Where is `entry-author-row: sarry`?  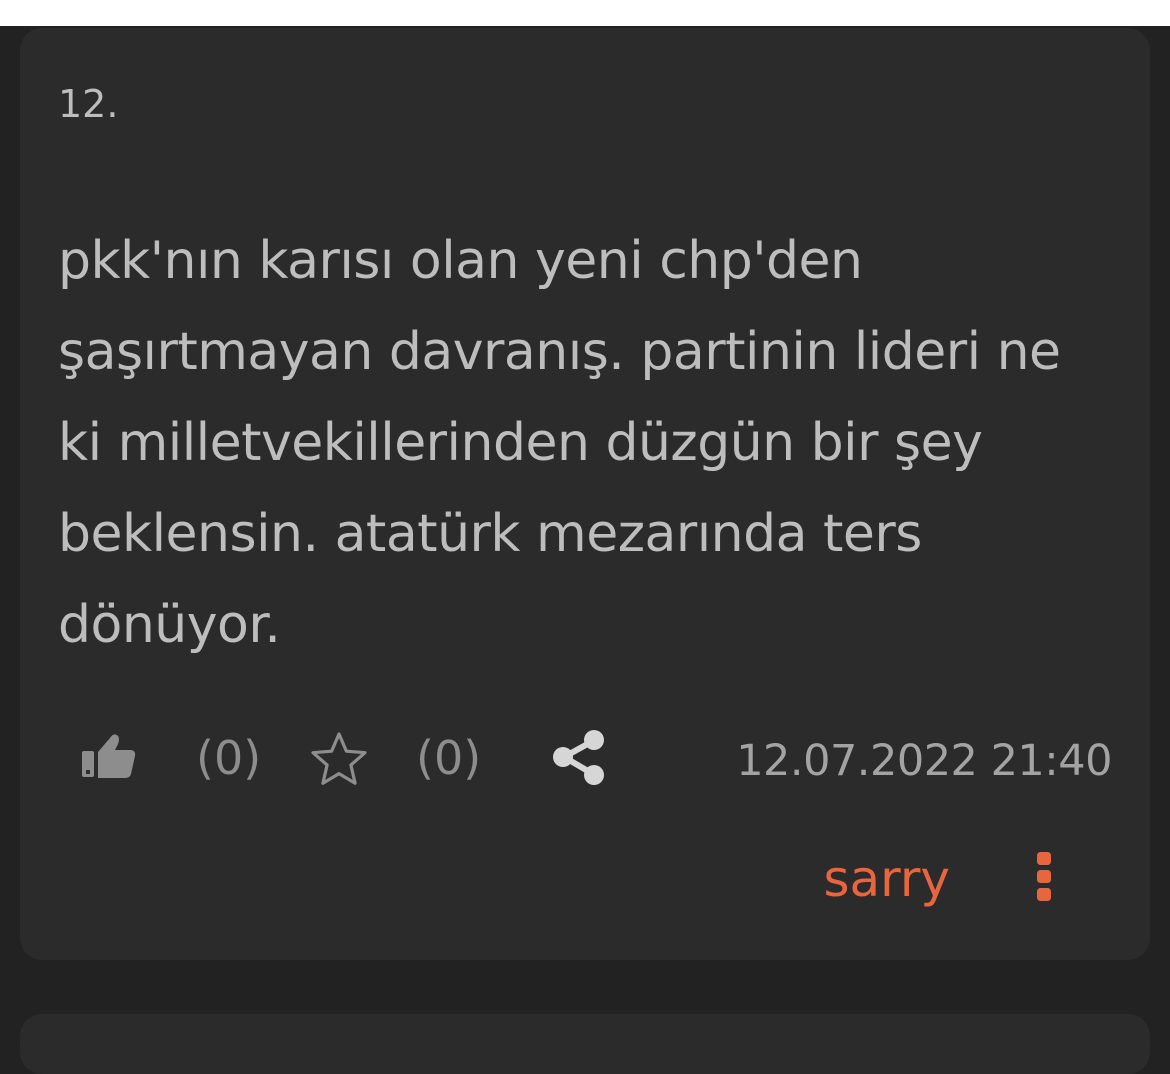 entry-author-row: sarry is located at coordinates (585, 878).